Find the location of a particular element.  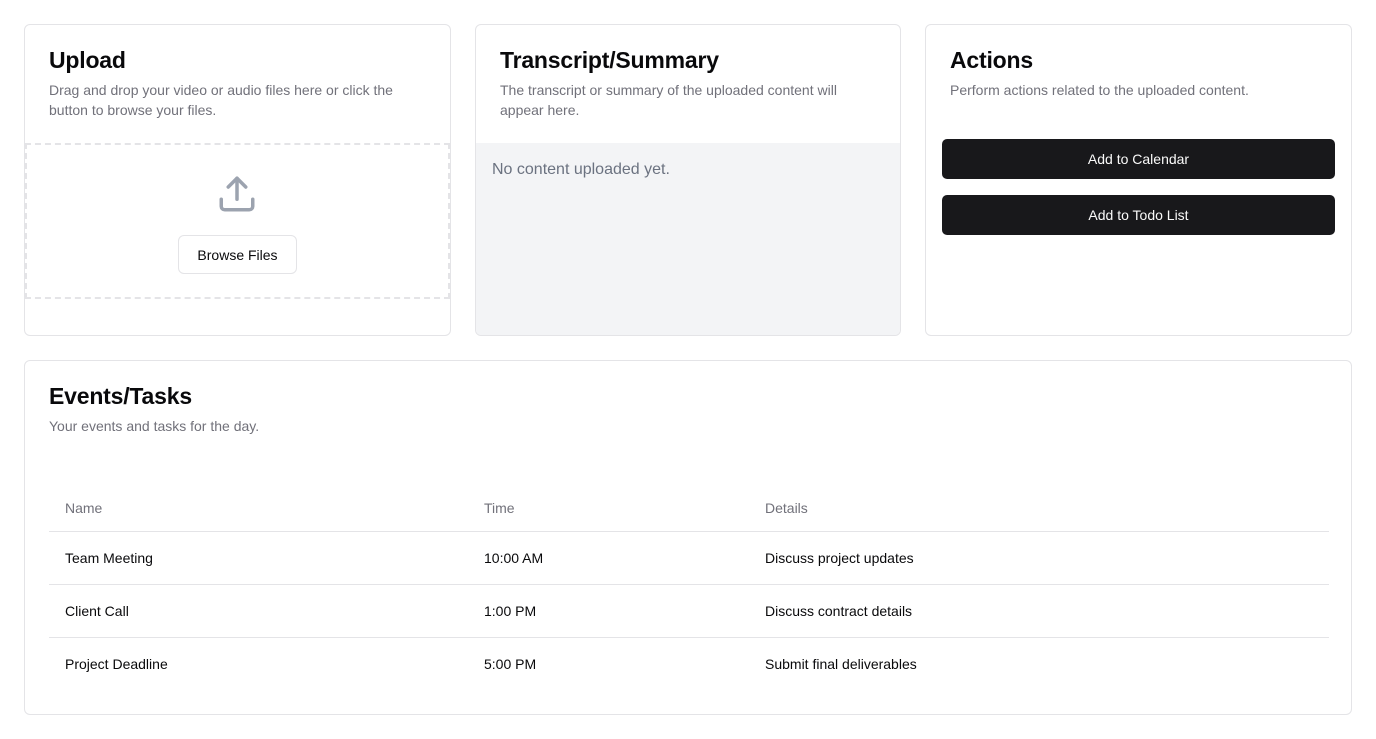

table-header-row: Name Time Details is located at coordinates (689, 508).